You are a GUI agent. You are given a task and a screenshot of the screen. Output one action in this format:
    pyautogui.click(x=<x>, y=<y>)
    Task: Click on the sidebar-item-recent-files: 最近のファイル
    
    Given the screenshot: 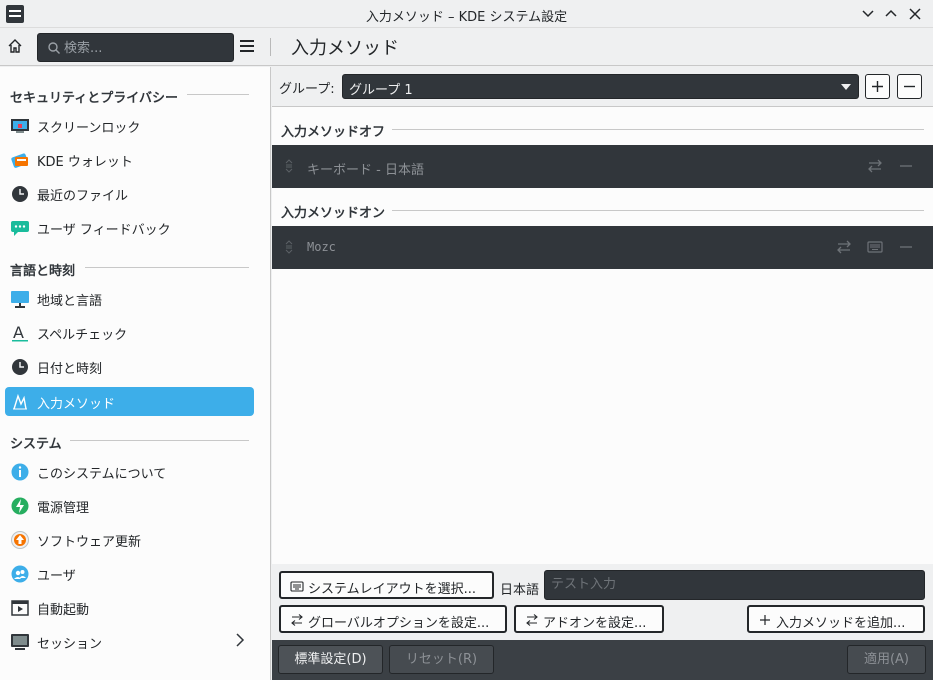 What is the action you would take?
    pyautogui.click(x=129, y=193)
    